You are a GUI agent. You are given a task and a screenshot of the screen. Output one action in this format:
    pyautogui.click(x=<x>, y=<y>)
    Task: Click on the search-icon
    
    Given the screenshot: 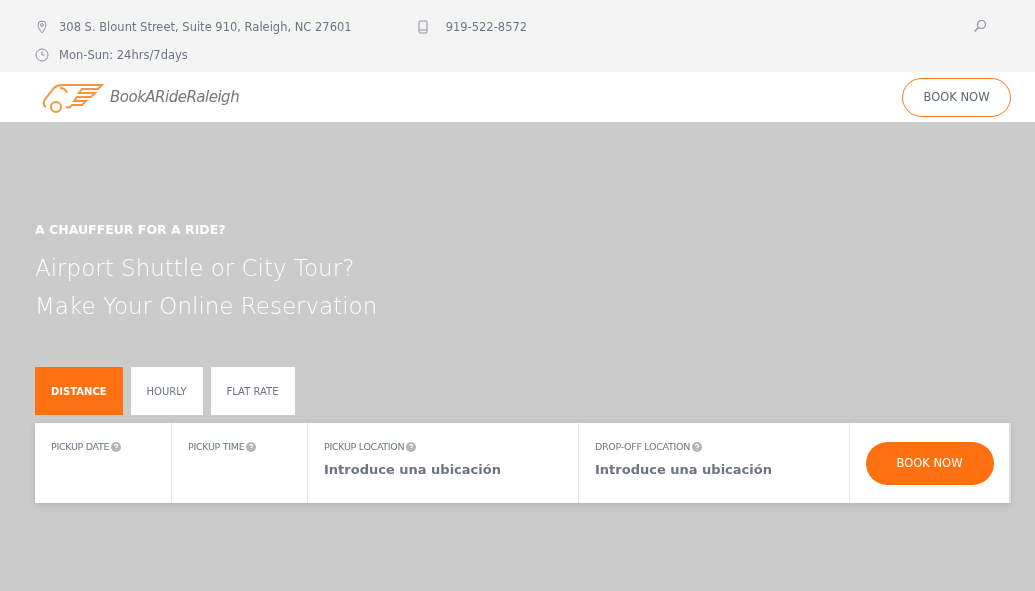 What is the action you would take?
    pyautogui.click(x=980, y=26)
    